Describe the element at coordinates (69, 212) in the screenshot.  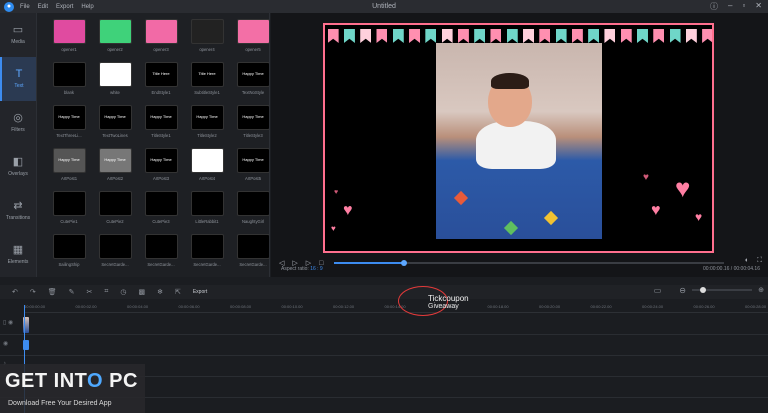
I see `template-item: CutePie1` at that location.